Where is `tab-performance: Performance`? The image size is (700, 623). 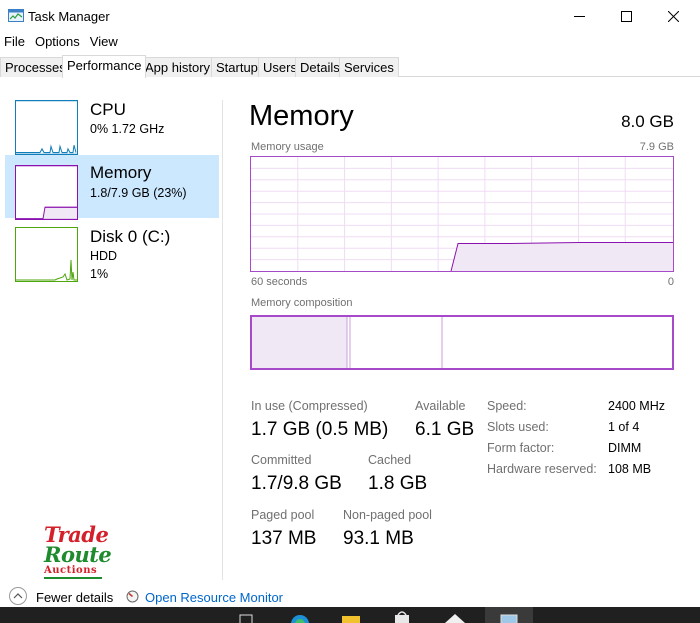 tab-performance: Performance is located at coordinates (104, 66).